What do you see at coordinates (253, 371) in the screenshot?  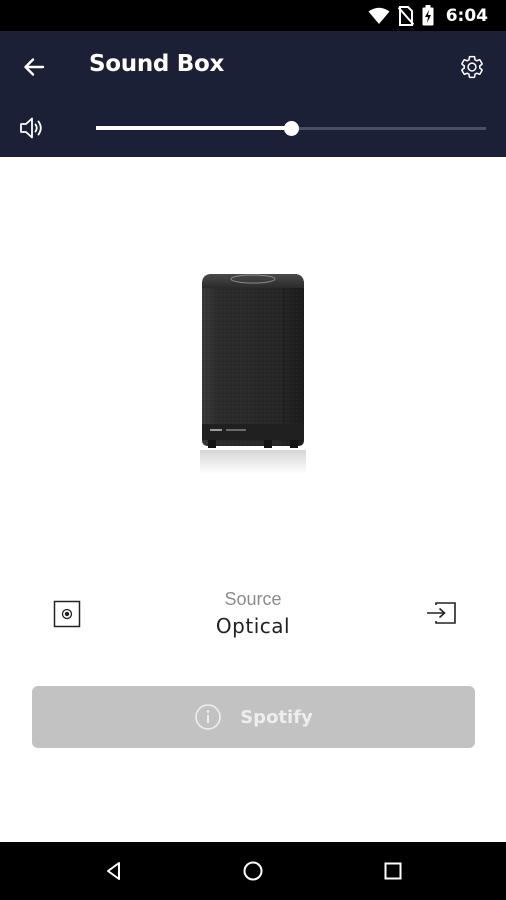 I see `speaker-product-image` at bounding box center [253, 371].